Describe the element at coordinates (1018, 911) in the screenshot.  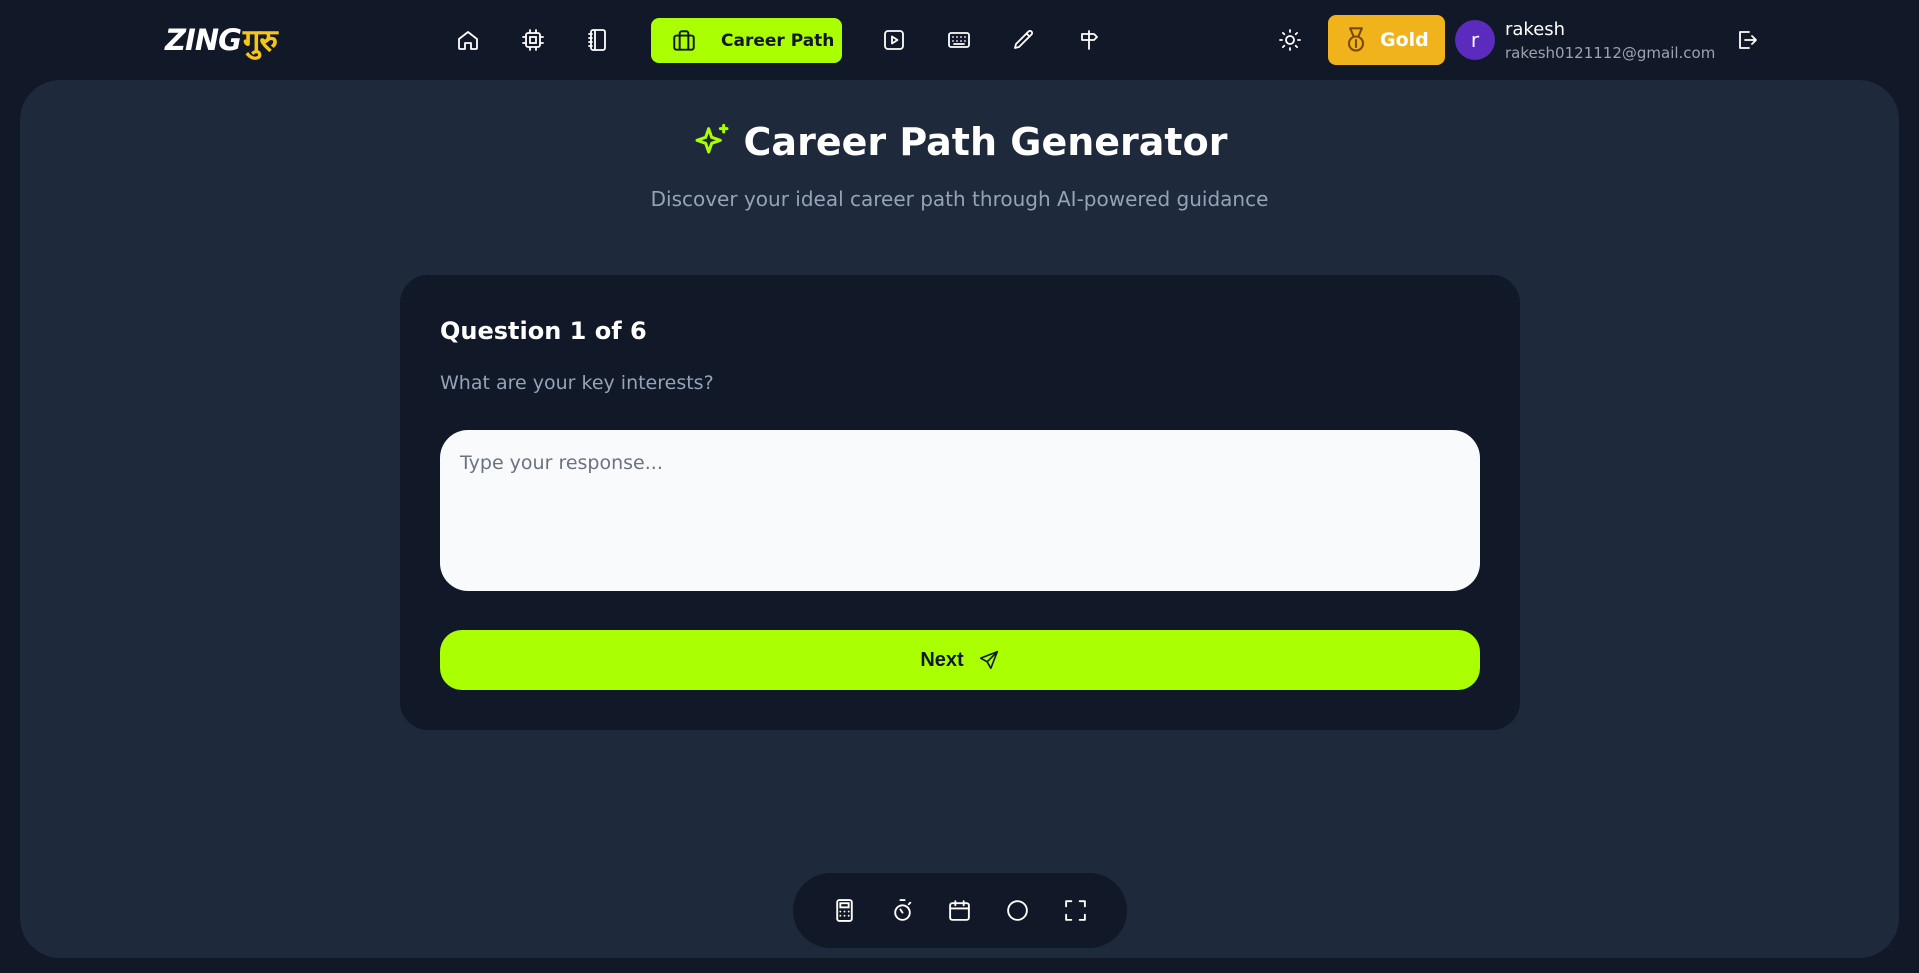
I see `circle-icon` at that location.